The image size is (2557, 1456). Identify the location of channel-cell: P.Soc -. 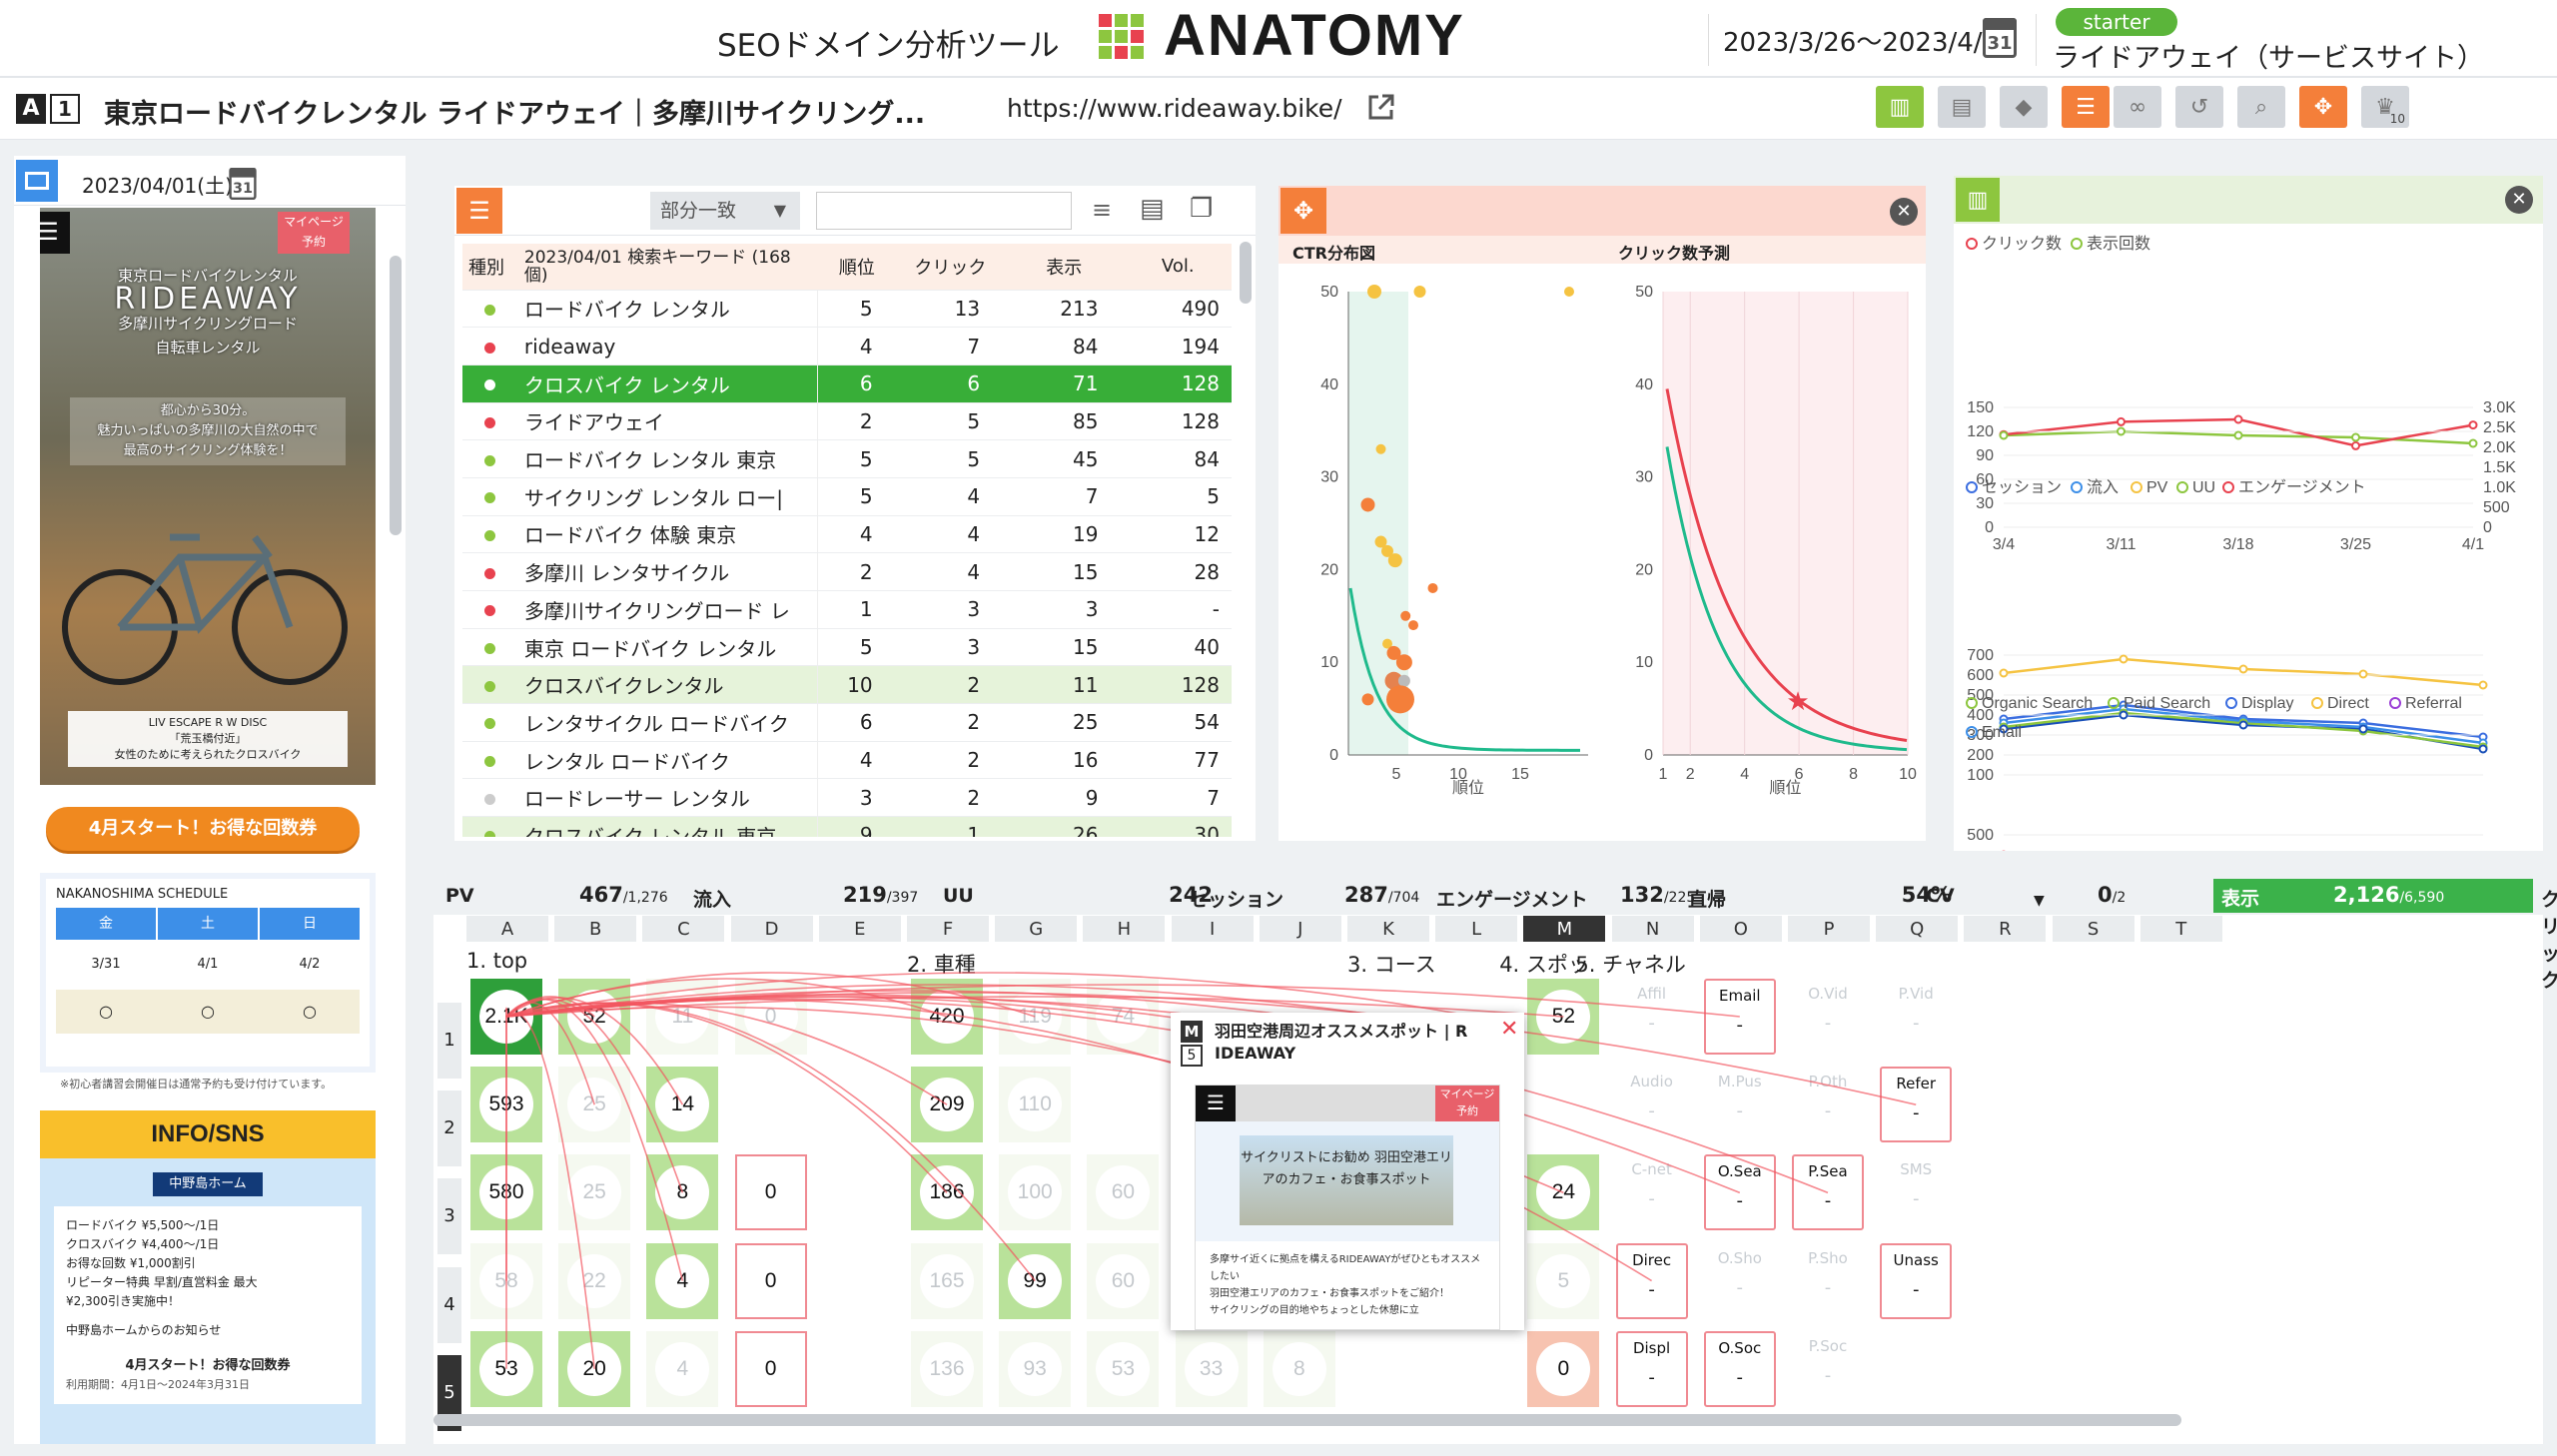
(1828, 1369).